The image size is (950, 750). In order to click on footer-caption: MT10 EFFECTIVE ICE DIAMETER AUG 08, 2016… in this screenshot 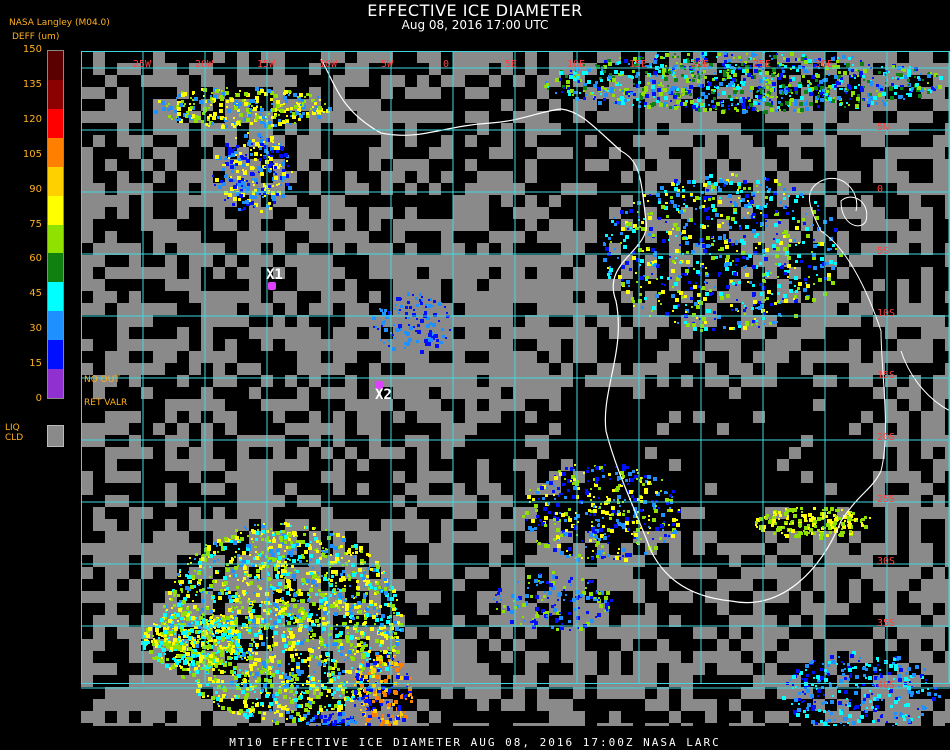, I will do `click(475, 742)`.